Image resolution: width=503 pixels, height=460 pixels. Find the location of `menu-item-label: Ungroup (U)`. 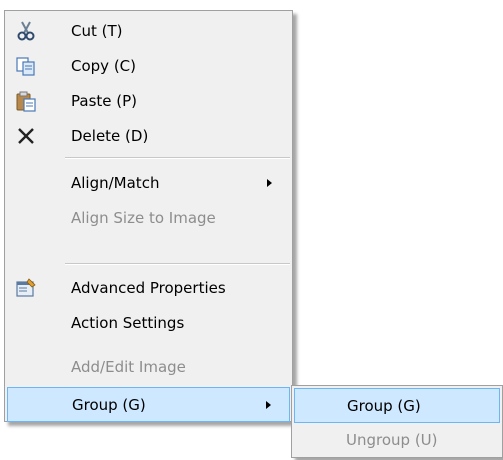

menu-item-label: Ungroup (U) is located at coordinates (392, 439).